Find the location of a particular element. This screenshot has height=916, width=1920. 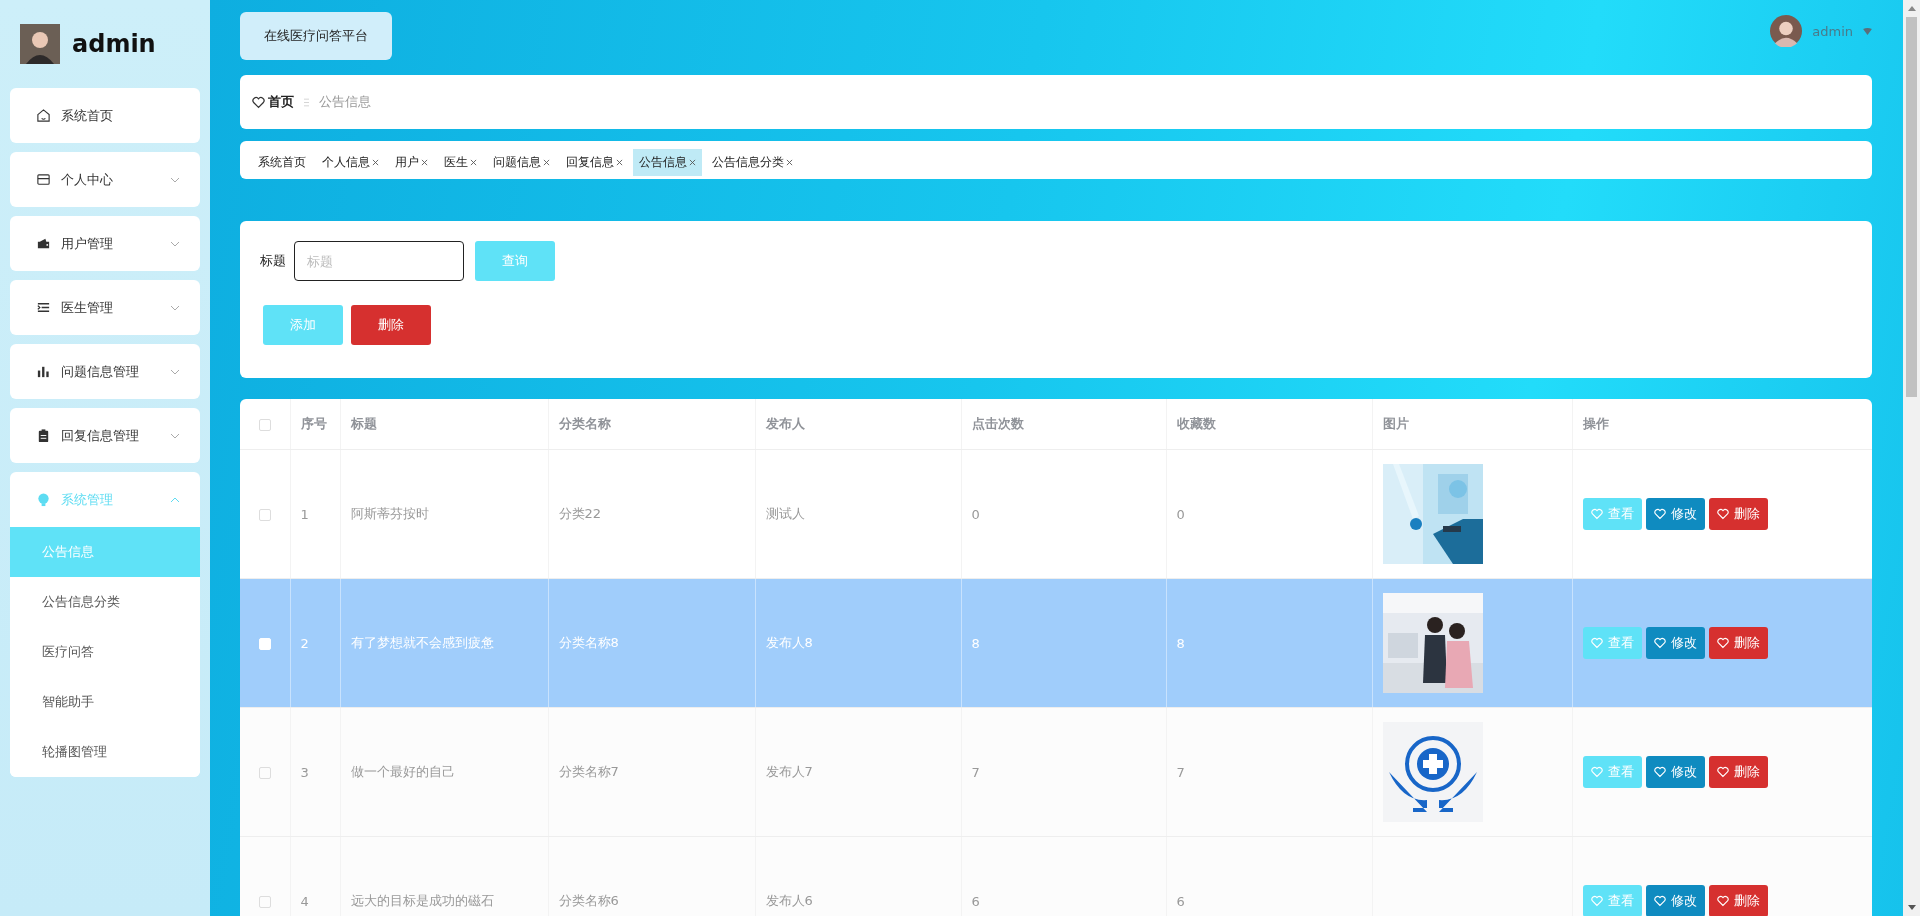

table-cell: 发布人6 is located at coordinates (789, 900).